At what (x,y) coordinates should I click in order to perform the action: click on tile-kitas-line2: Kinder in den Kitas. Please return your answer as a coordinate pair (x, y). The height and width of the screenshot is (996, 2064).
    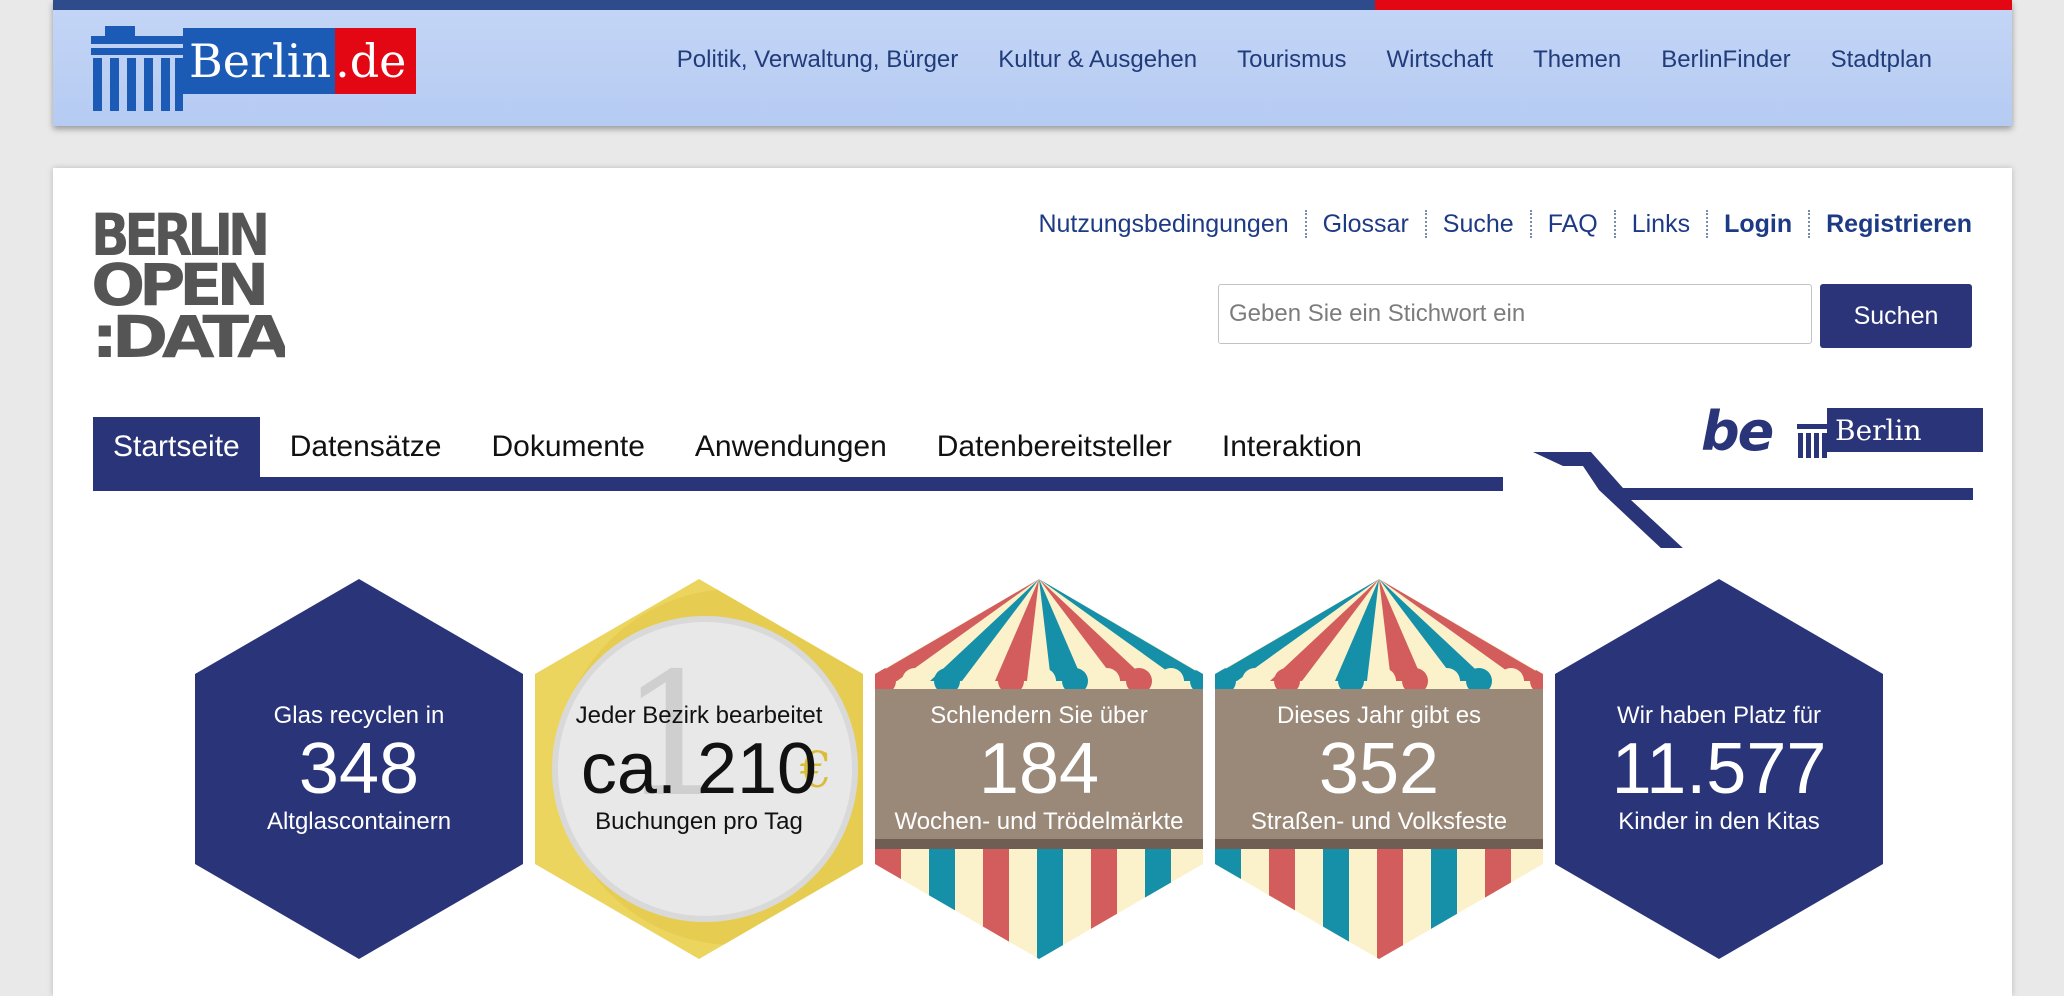
    Looking at the image, I should click on (1719, 821).